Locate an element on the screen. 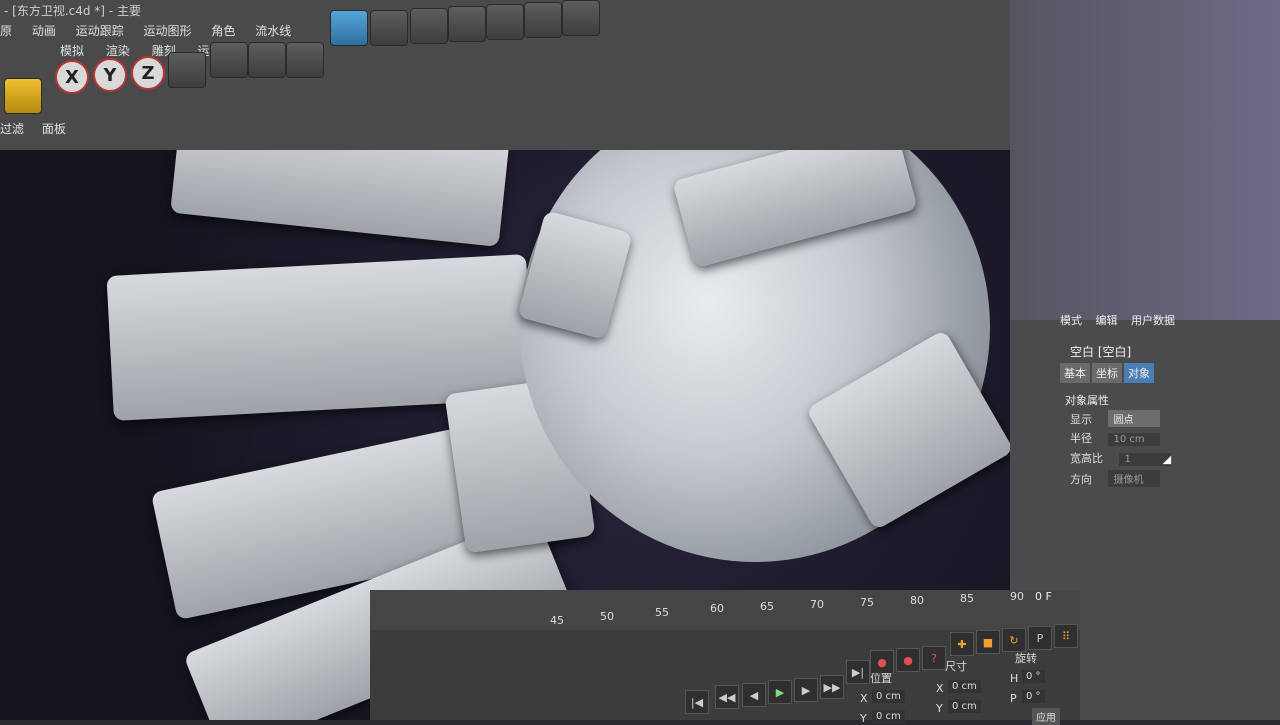 The image size is (1280, 725). viewport-menu-panel: 面板 is located at coordinates (54, 129).